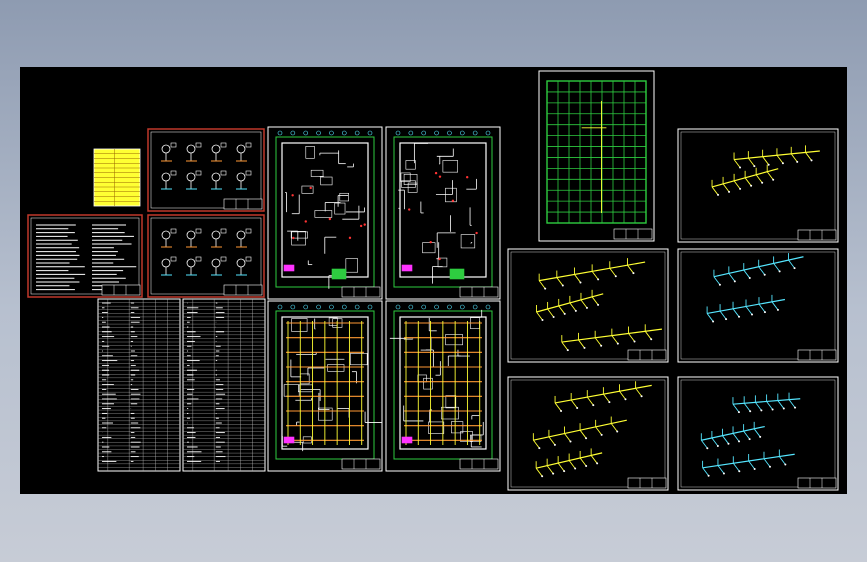  Describe the element at coordinates (117, 177) in the screenshot. I see `cover-yellow-table` at that location.